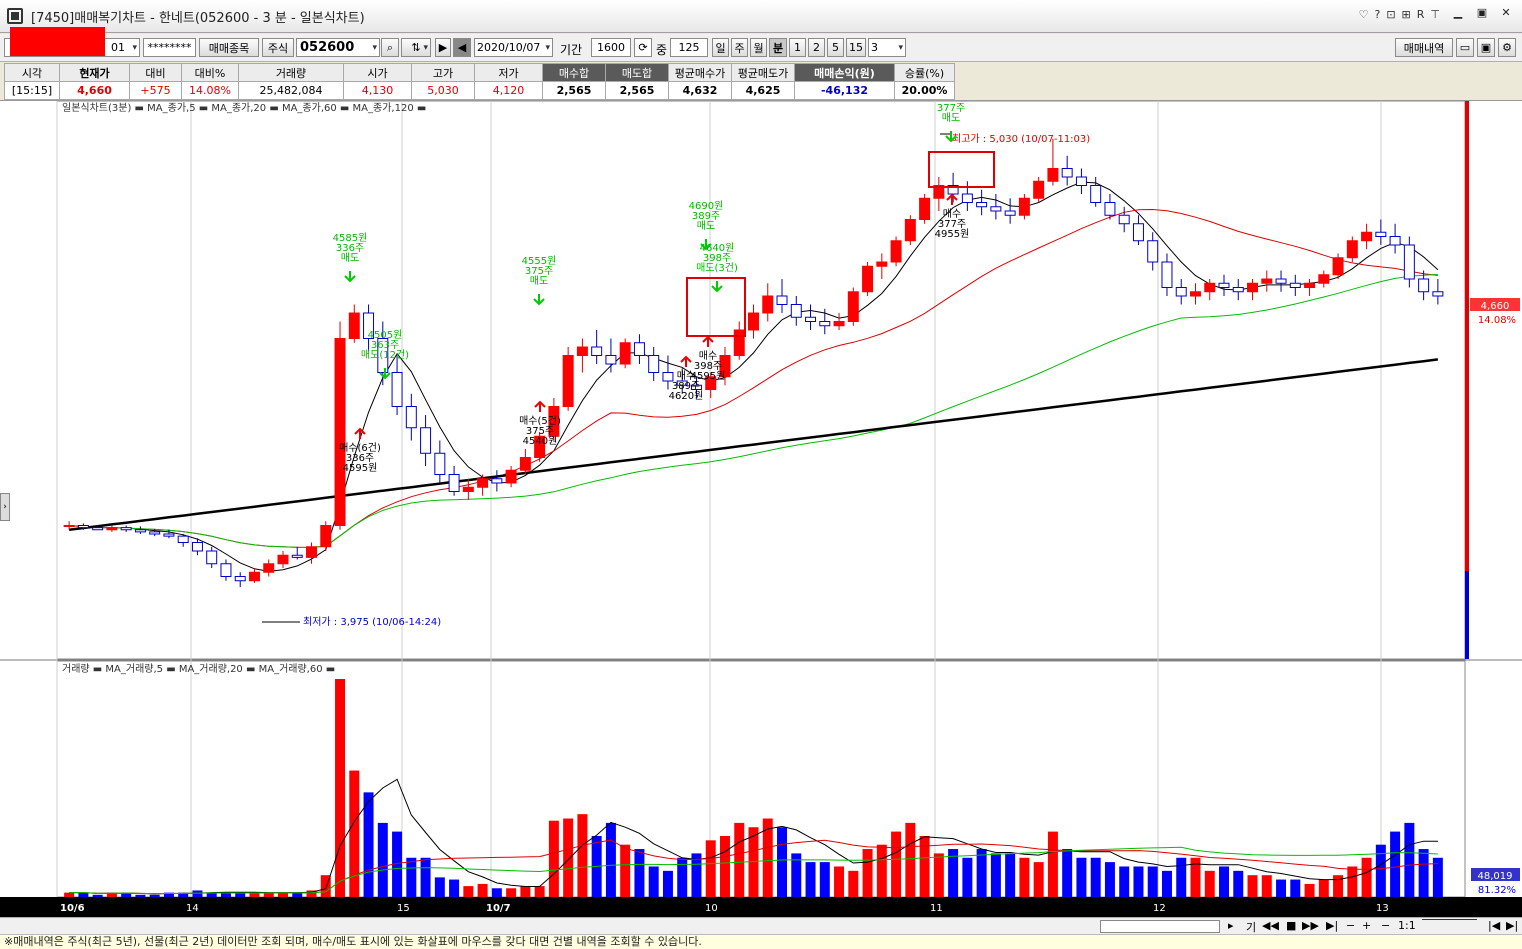 This screenshot has width=1522, height=949. I want to click on chart-scrollbar, so click(1160, 926).